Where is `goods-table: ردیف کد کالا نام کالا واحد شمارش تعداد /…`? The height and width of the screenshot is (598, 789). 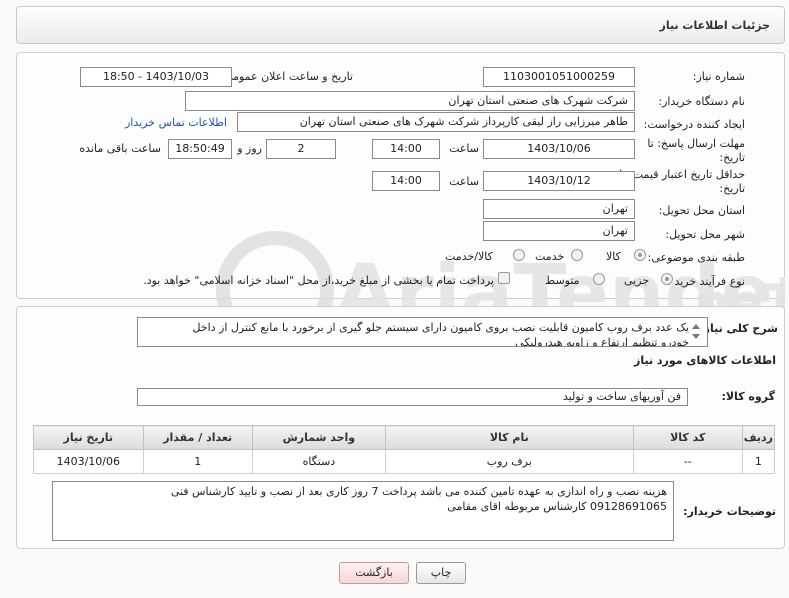 goods-table: ردیف کد کالا نام کالا واحد شمارش تعداد /… is located at coordinates (404, 449).